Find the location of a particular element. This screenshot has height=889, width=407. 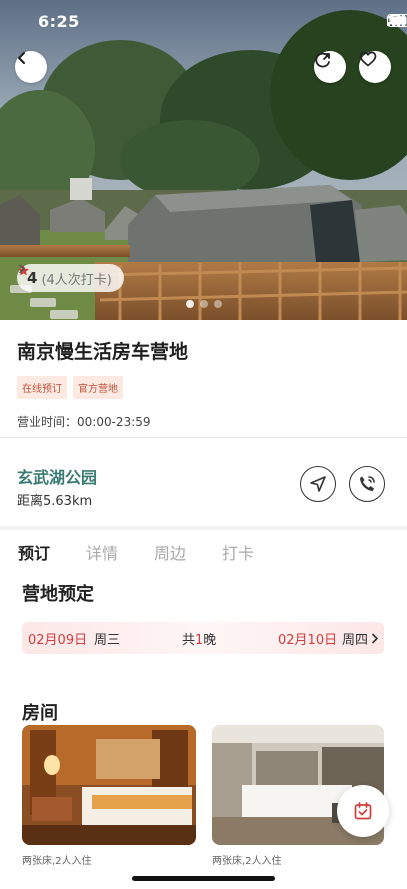

rating-badge: 4 (4人次打卡) is located at coordinates (70, 278).